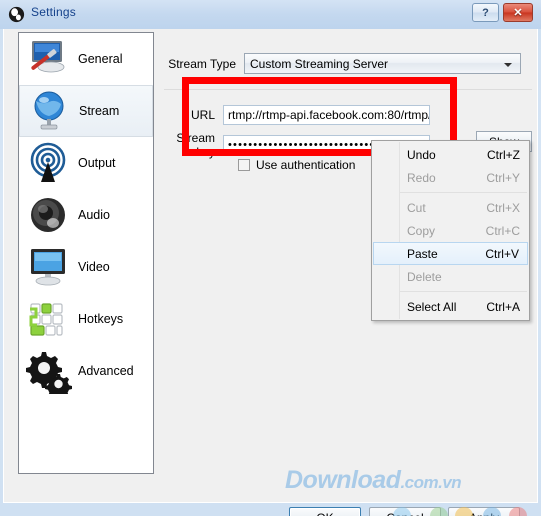 The width and height of the screenshot is (541, 516). I want to click on use-authentication-checkbox, so click(244, 165).